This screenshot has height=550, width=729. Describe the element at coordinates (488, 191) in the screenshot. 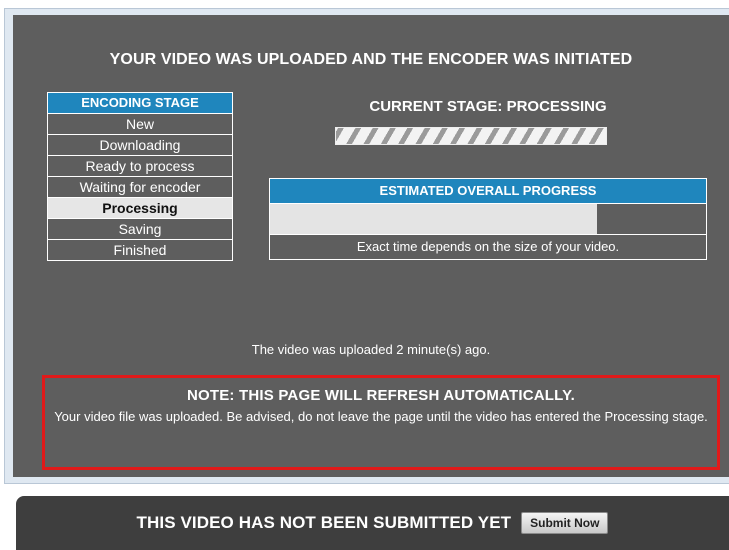

I see `progress-header: ESTIMATED OVERALL PROGRESS` at that location.